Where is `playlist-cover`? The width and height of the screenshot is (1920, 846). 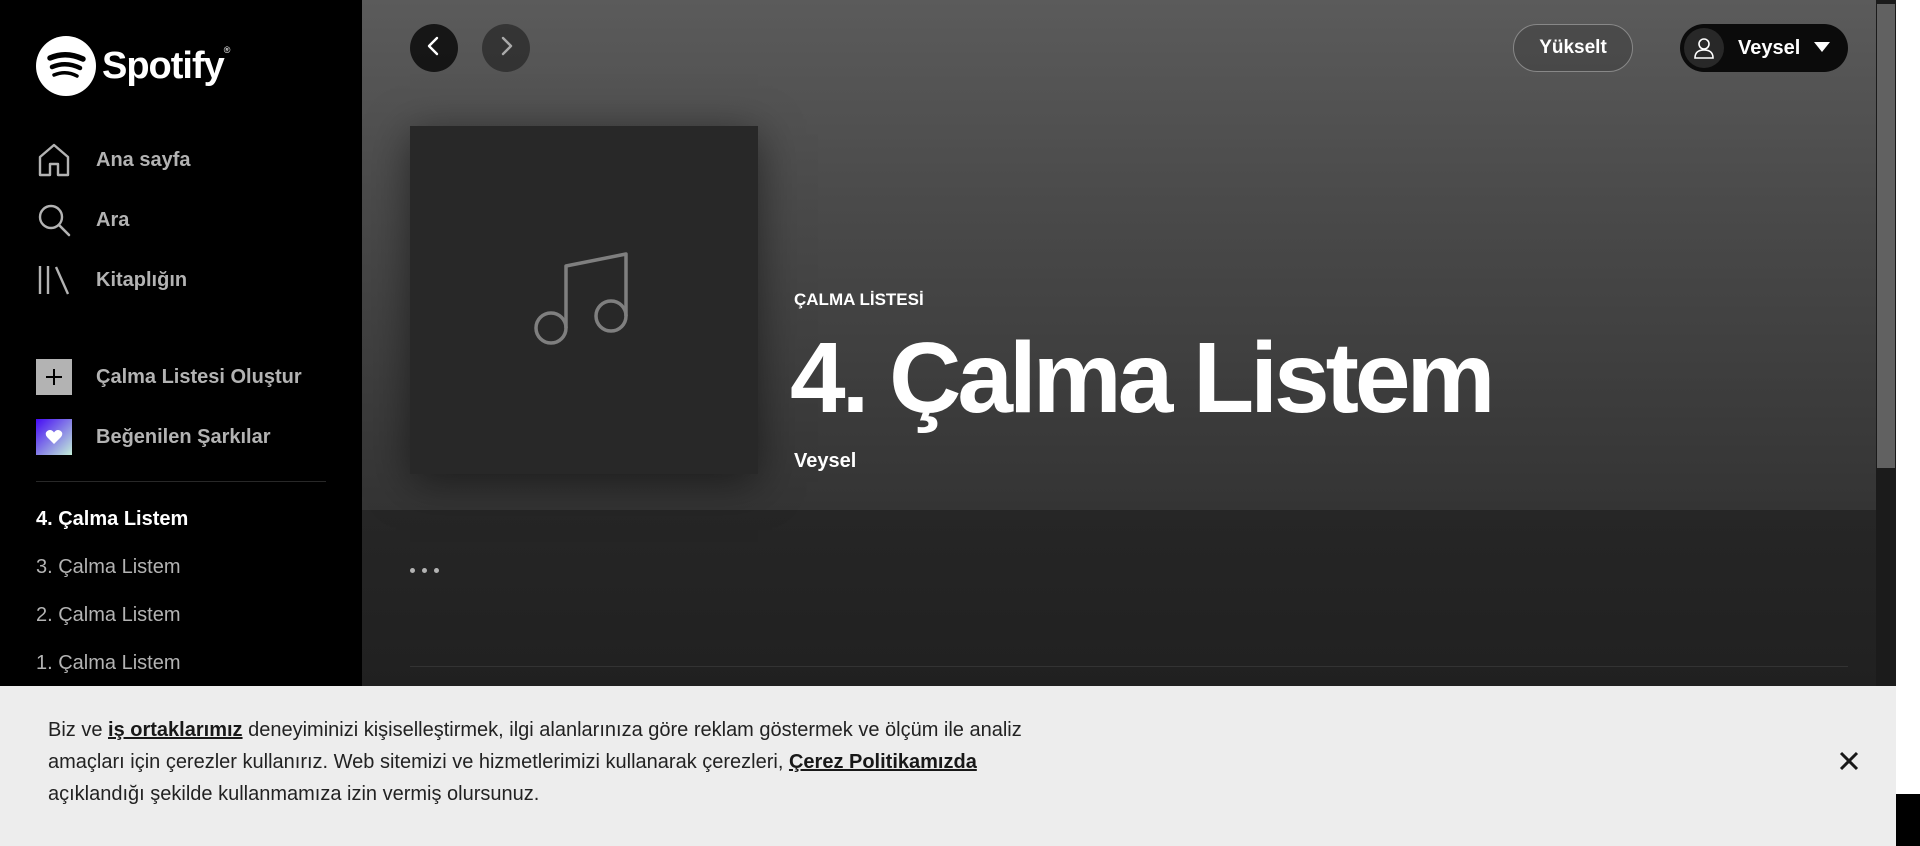 playlist-cover is located at coordinates (584, 300).